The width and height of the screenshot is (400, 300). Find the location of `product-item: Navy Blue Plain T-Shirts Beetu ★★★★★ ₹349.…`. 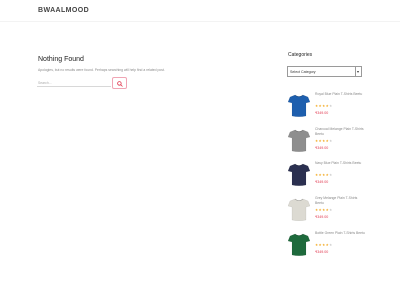

product-item: Navy Blue Plain T-Shirts Beetu ★★★★★ ₹349.… is located at coordinates (328, 177).